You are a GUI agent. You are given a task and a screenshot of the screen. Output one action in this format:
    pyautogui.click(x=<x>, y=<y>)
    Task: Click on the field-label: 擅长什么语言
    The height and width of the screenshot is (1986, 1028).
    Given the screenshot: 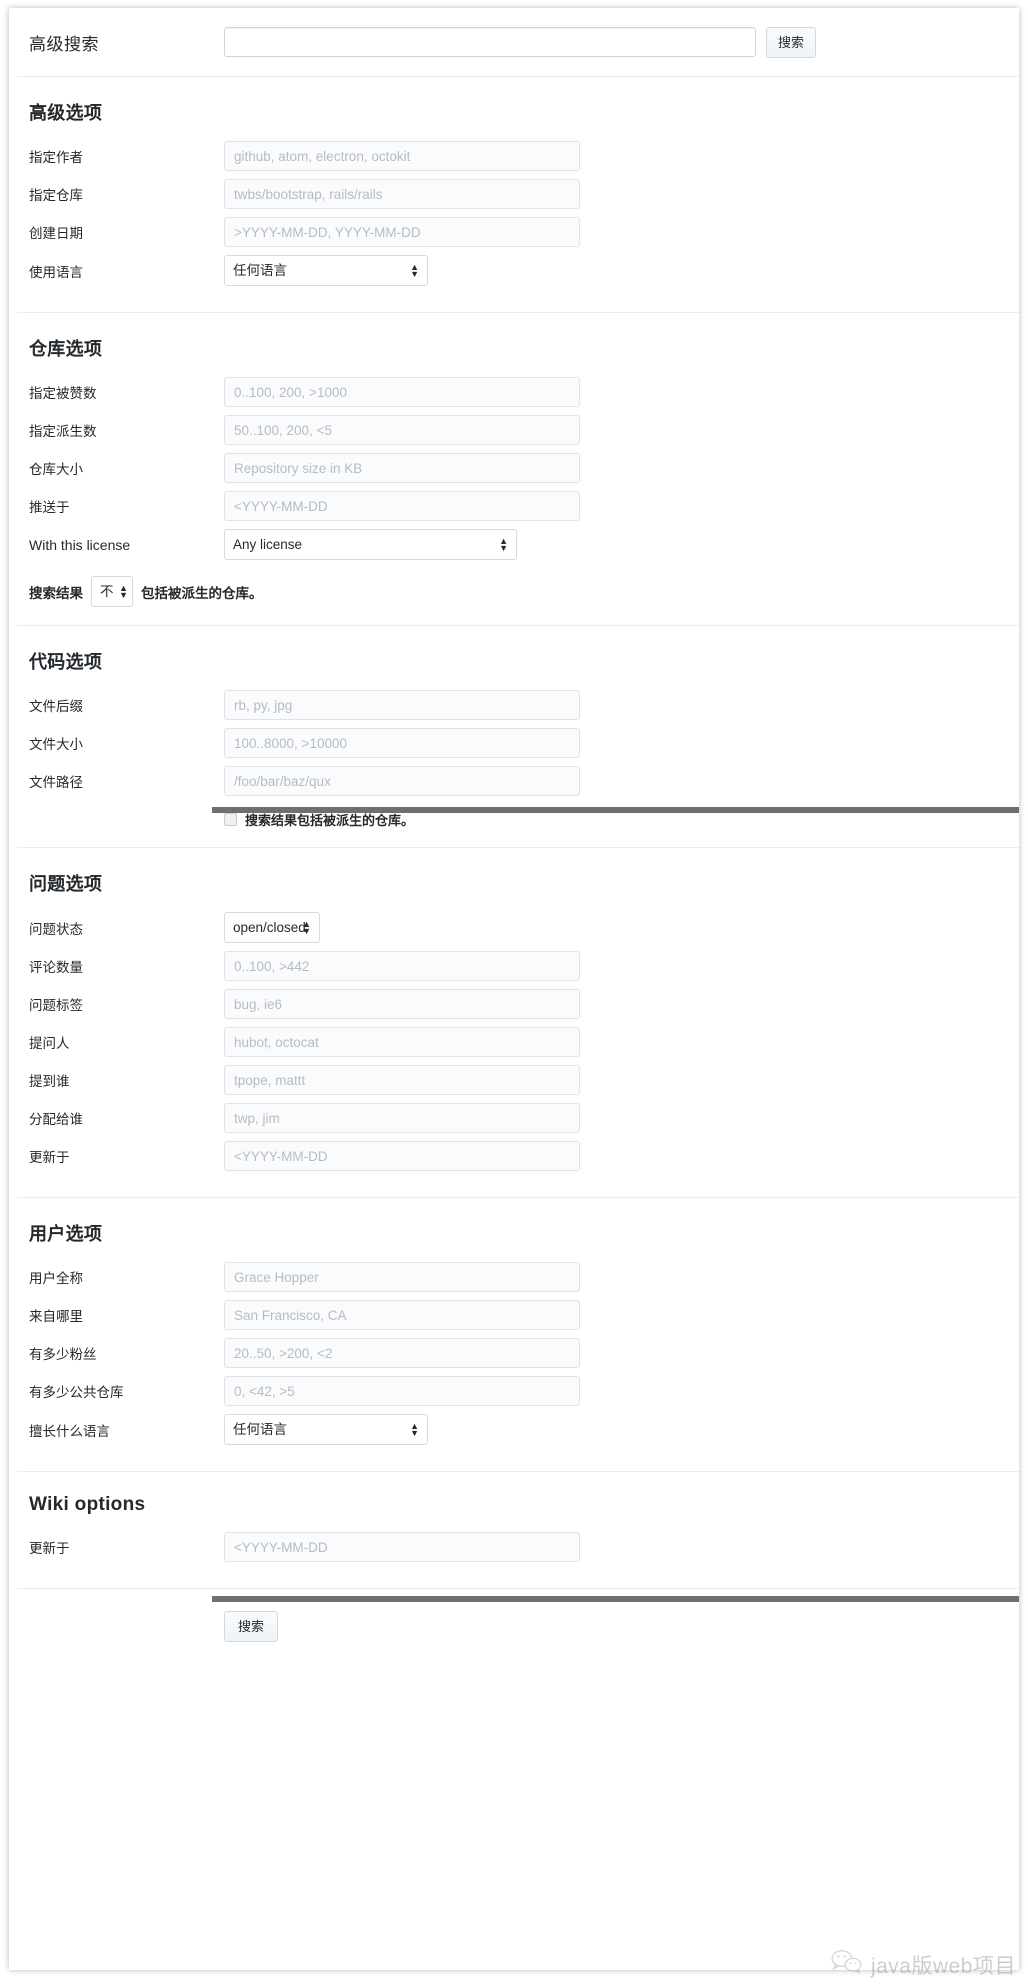 What is the action you would take?
    pyautogui.click(x=69, y=1431)
    